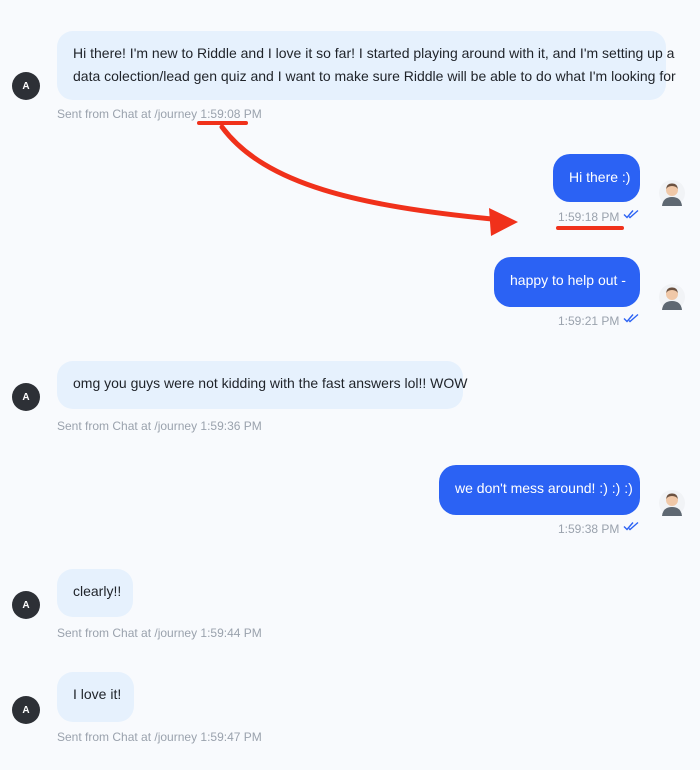 This screenshot has width=700, height=770. What do you see at coordinates (589, 217) in the screenshot?
I see `message-timestamp: 1:59:18 PM` at bounding box center [589, 217].